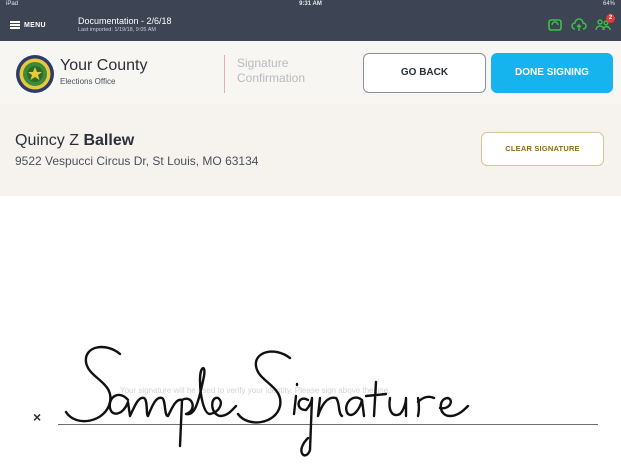  What do you see at coordinates (15, 25) in the screenshot?
I see `hamburger-icon` at bounding box center [15, 25].